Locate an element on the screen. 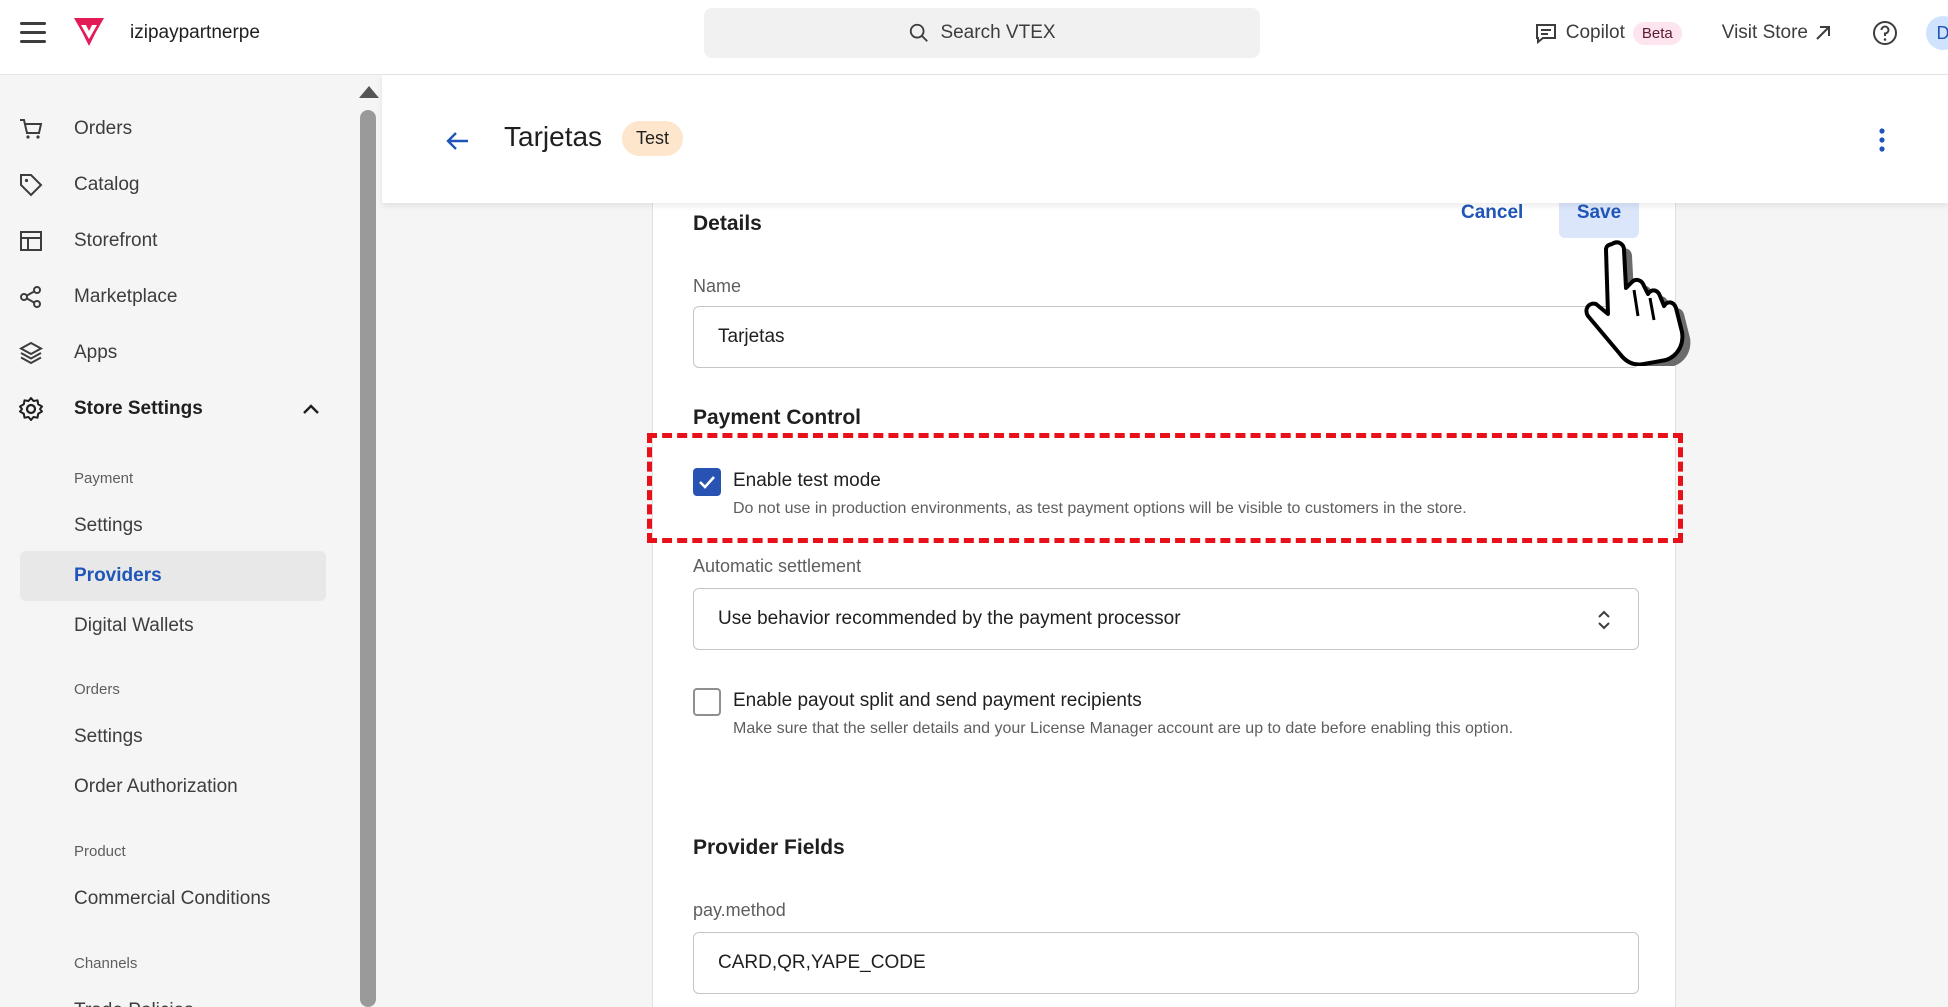 This screenshot has width=1948, height=1007. menu-icon is located at coordinates (33, 33).